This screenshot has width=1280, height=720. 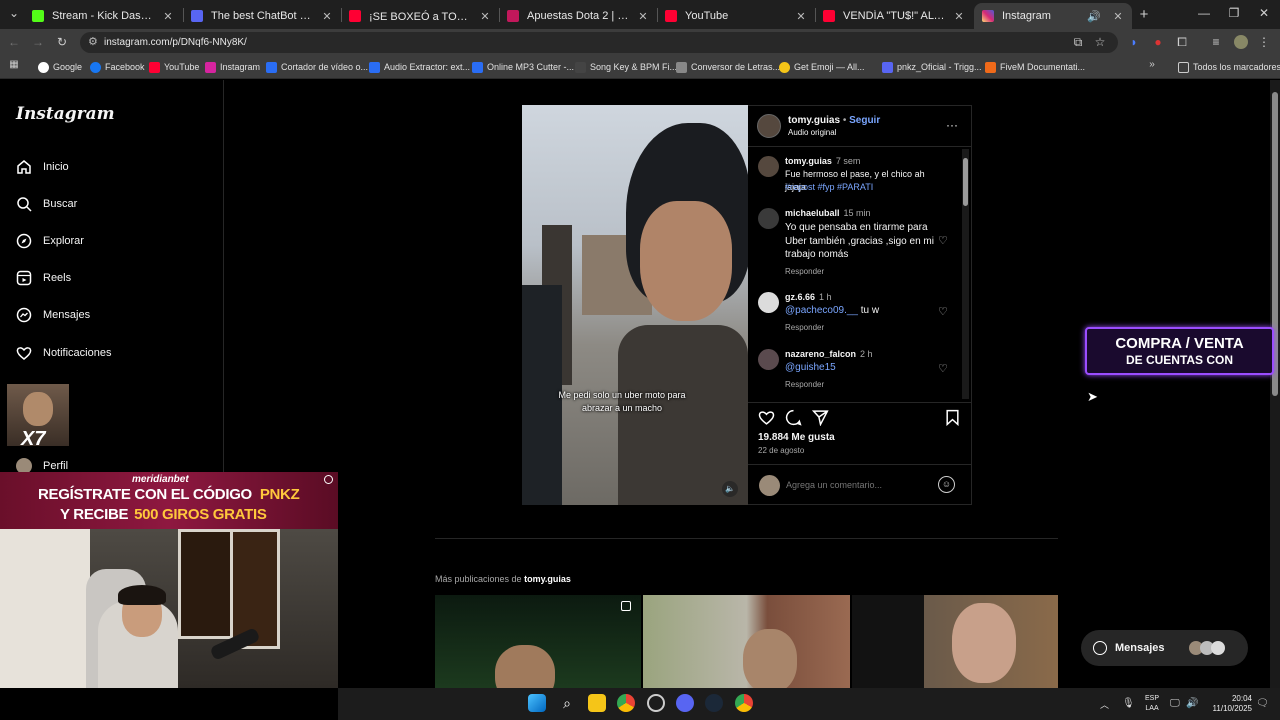 I want to click on search-icon: ⌕, so click(x=567, y=703).